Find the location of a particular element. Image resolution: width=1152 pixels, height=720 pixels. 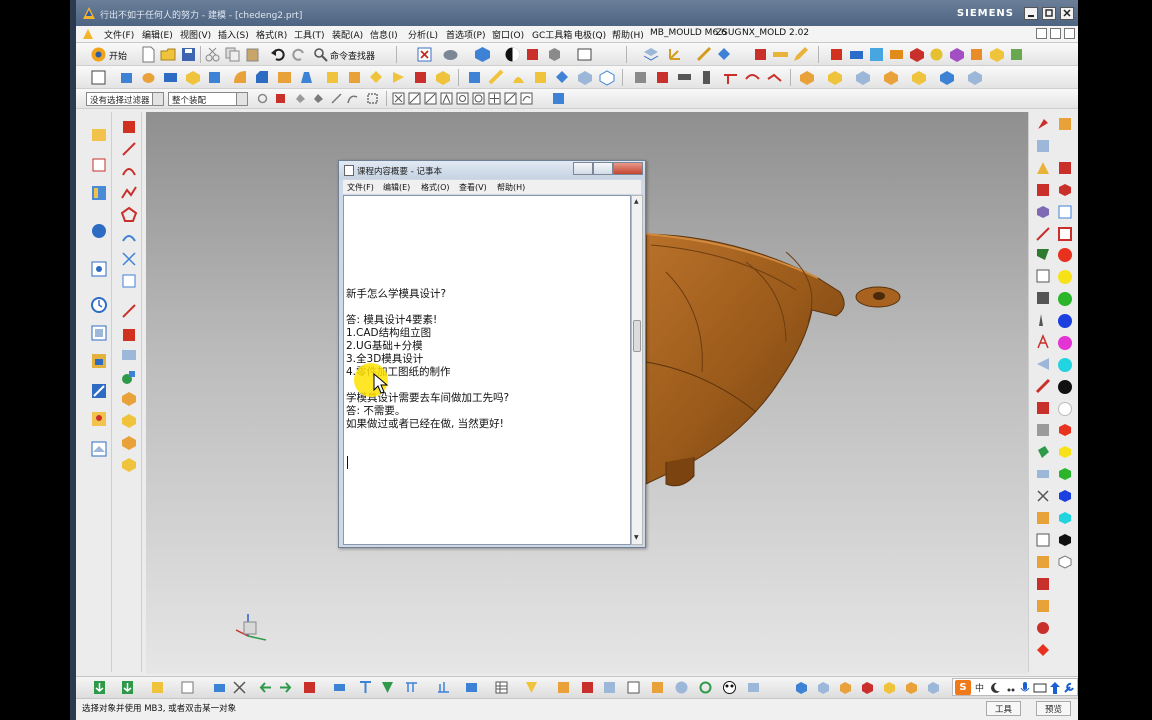

tube-icon is located at coordinates (706, 77).